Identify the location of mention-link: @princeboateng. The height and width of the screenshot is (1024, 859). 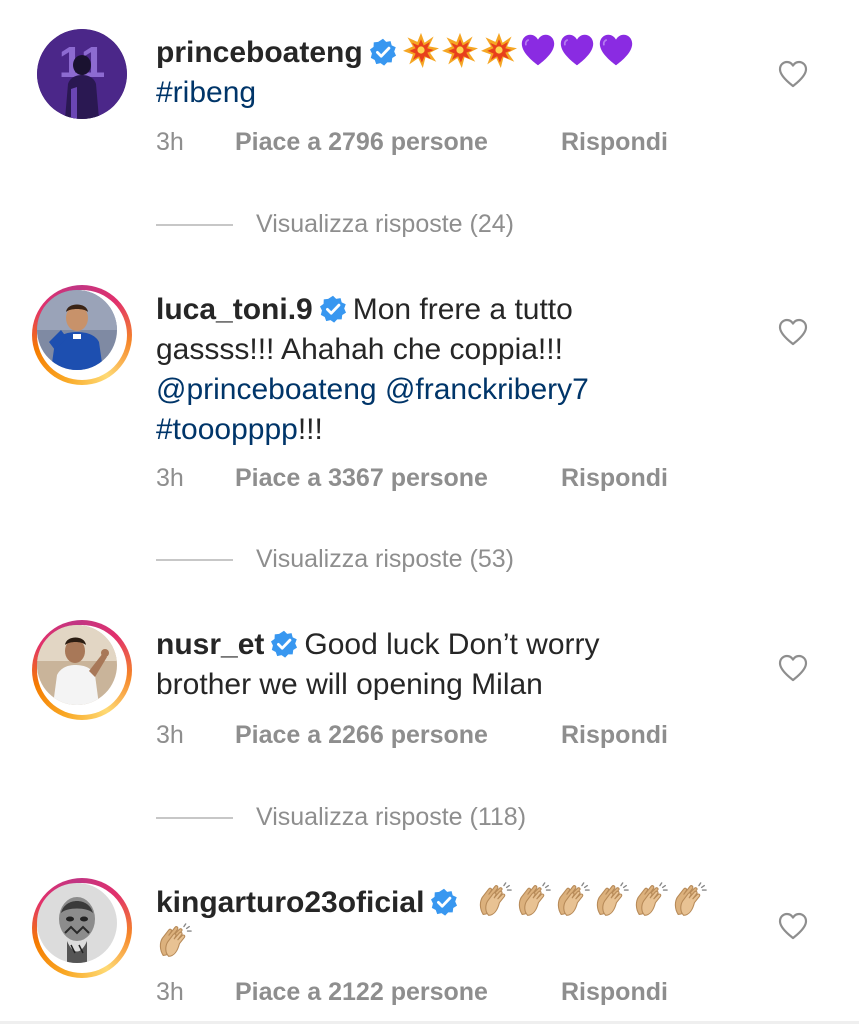
(266, 389).